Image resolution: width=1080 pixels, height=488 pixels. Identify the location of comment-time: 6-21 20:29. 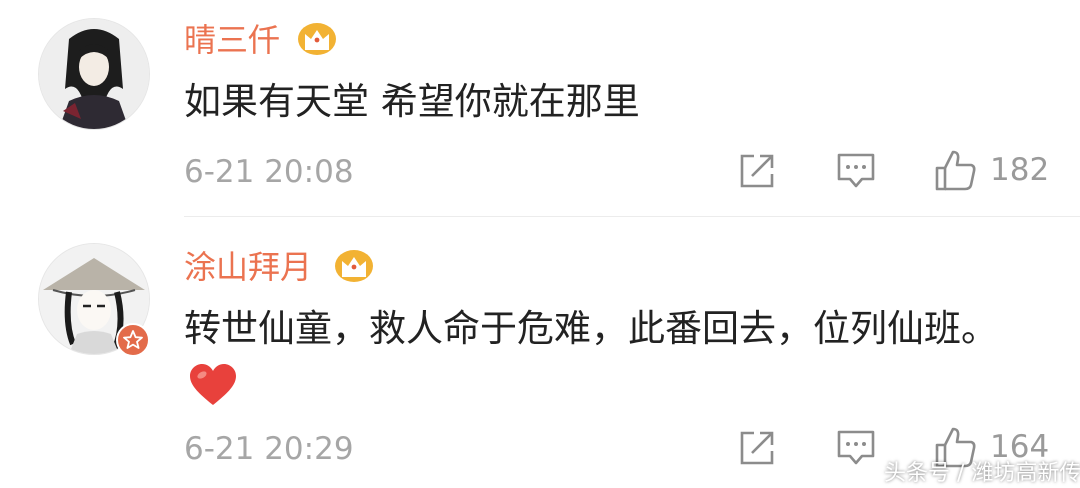
(269, 449).